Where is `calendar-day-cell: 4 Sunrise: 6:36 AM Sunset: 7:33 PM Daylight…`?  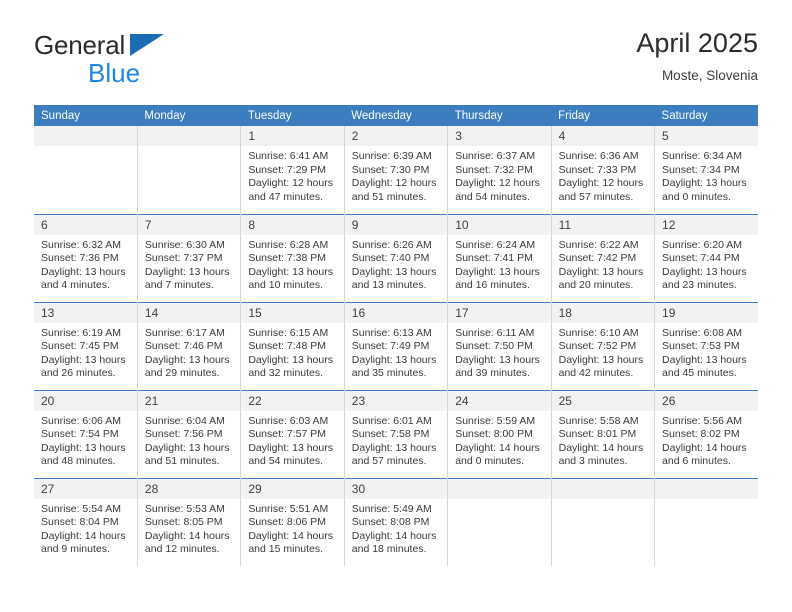 calendar-day-cell: 4 Sunrise: 6:36 AM Sunset: 7:33 PM Daylight… is located at coordinates (602, 170).